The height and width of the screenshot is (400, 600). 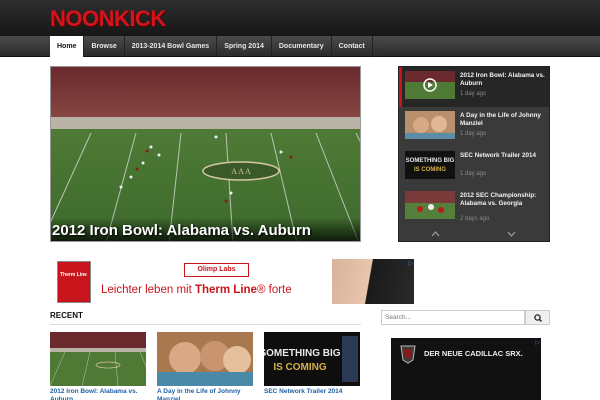 I want to click on nav-item-spring-2014: Spring 2014, so click(x=244, y=46).